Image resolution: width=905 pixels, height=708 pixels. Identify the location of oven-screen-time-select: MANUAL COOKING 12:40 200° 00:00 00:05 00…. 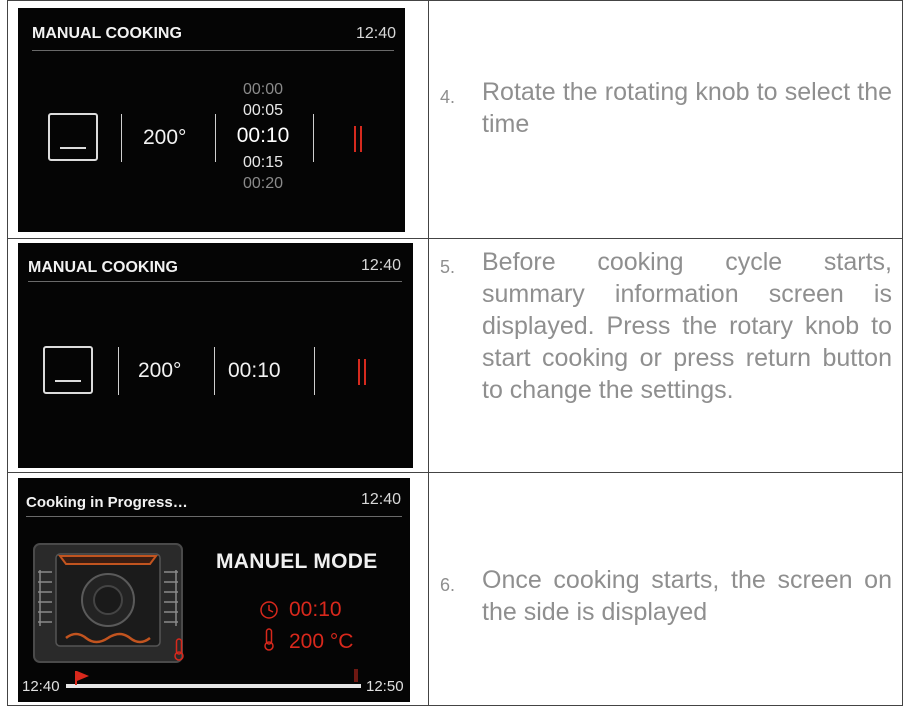
(211, 120).